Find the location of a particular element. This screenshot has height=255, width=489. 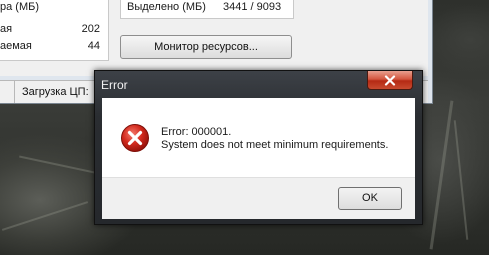

dialog-title: Error is located at coordinates (114, 85).